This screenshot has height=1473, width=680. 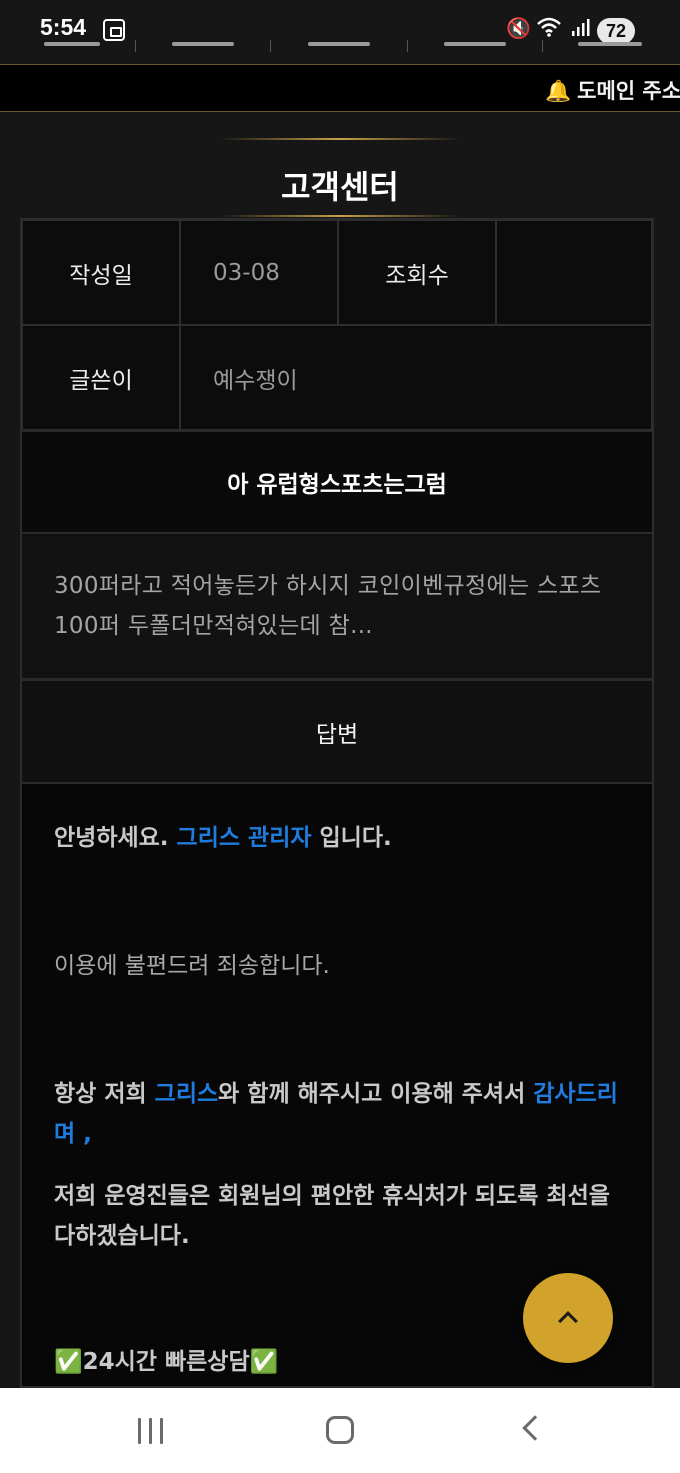 I want to click on screenshot-icon, so click(x=114, y=30).